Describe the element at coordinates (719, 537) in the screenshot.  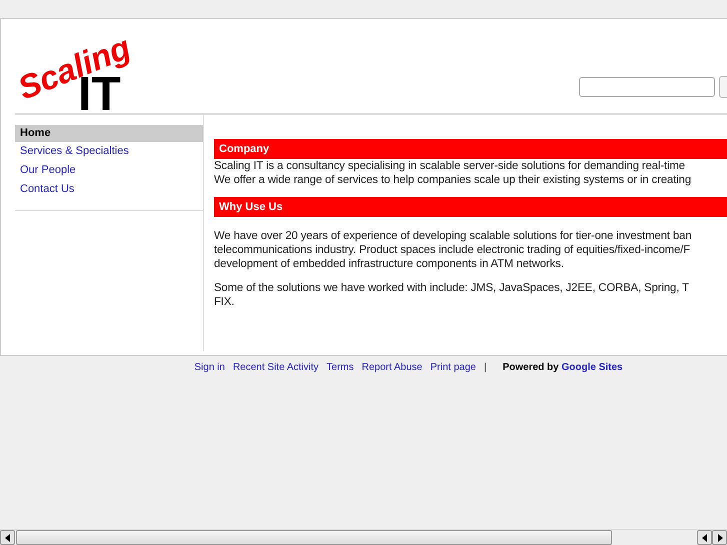
I see `scroll-right-icon` at that location.